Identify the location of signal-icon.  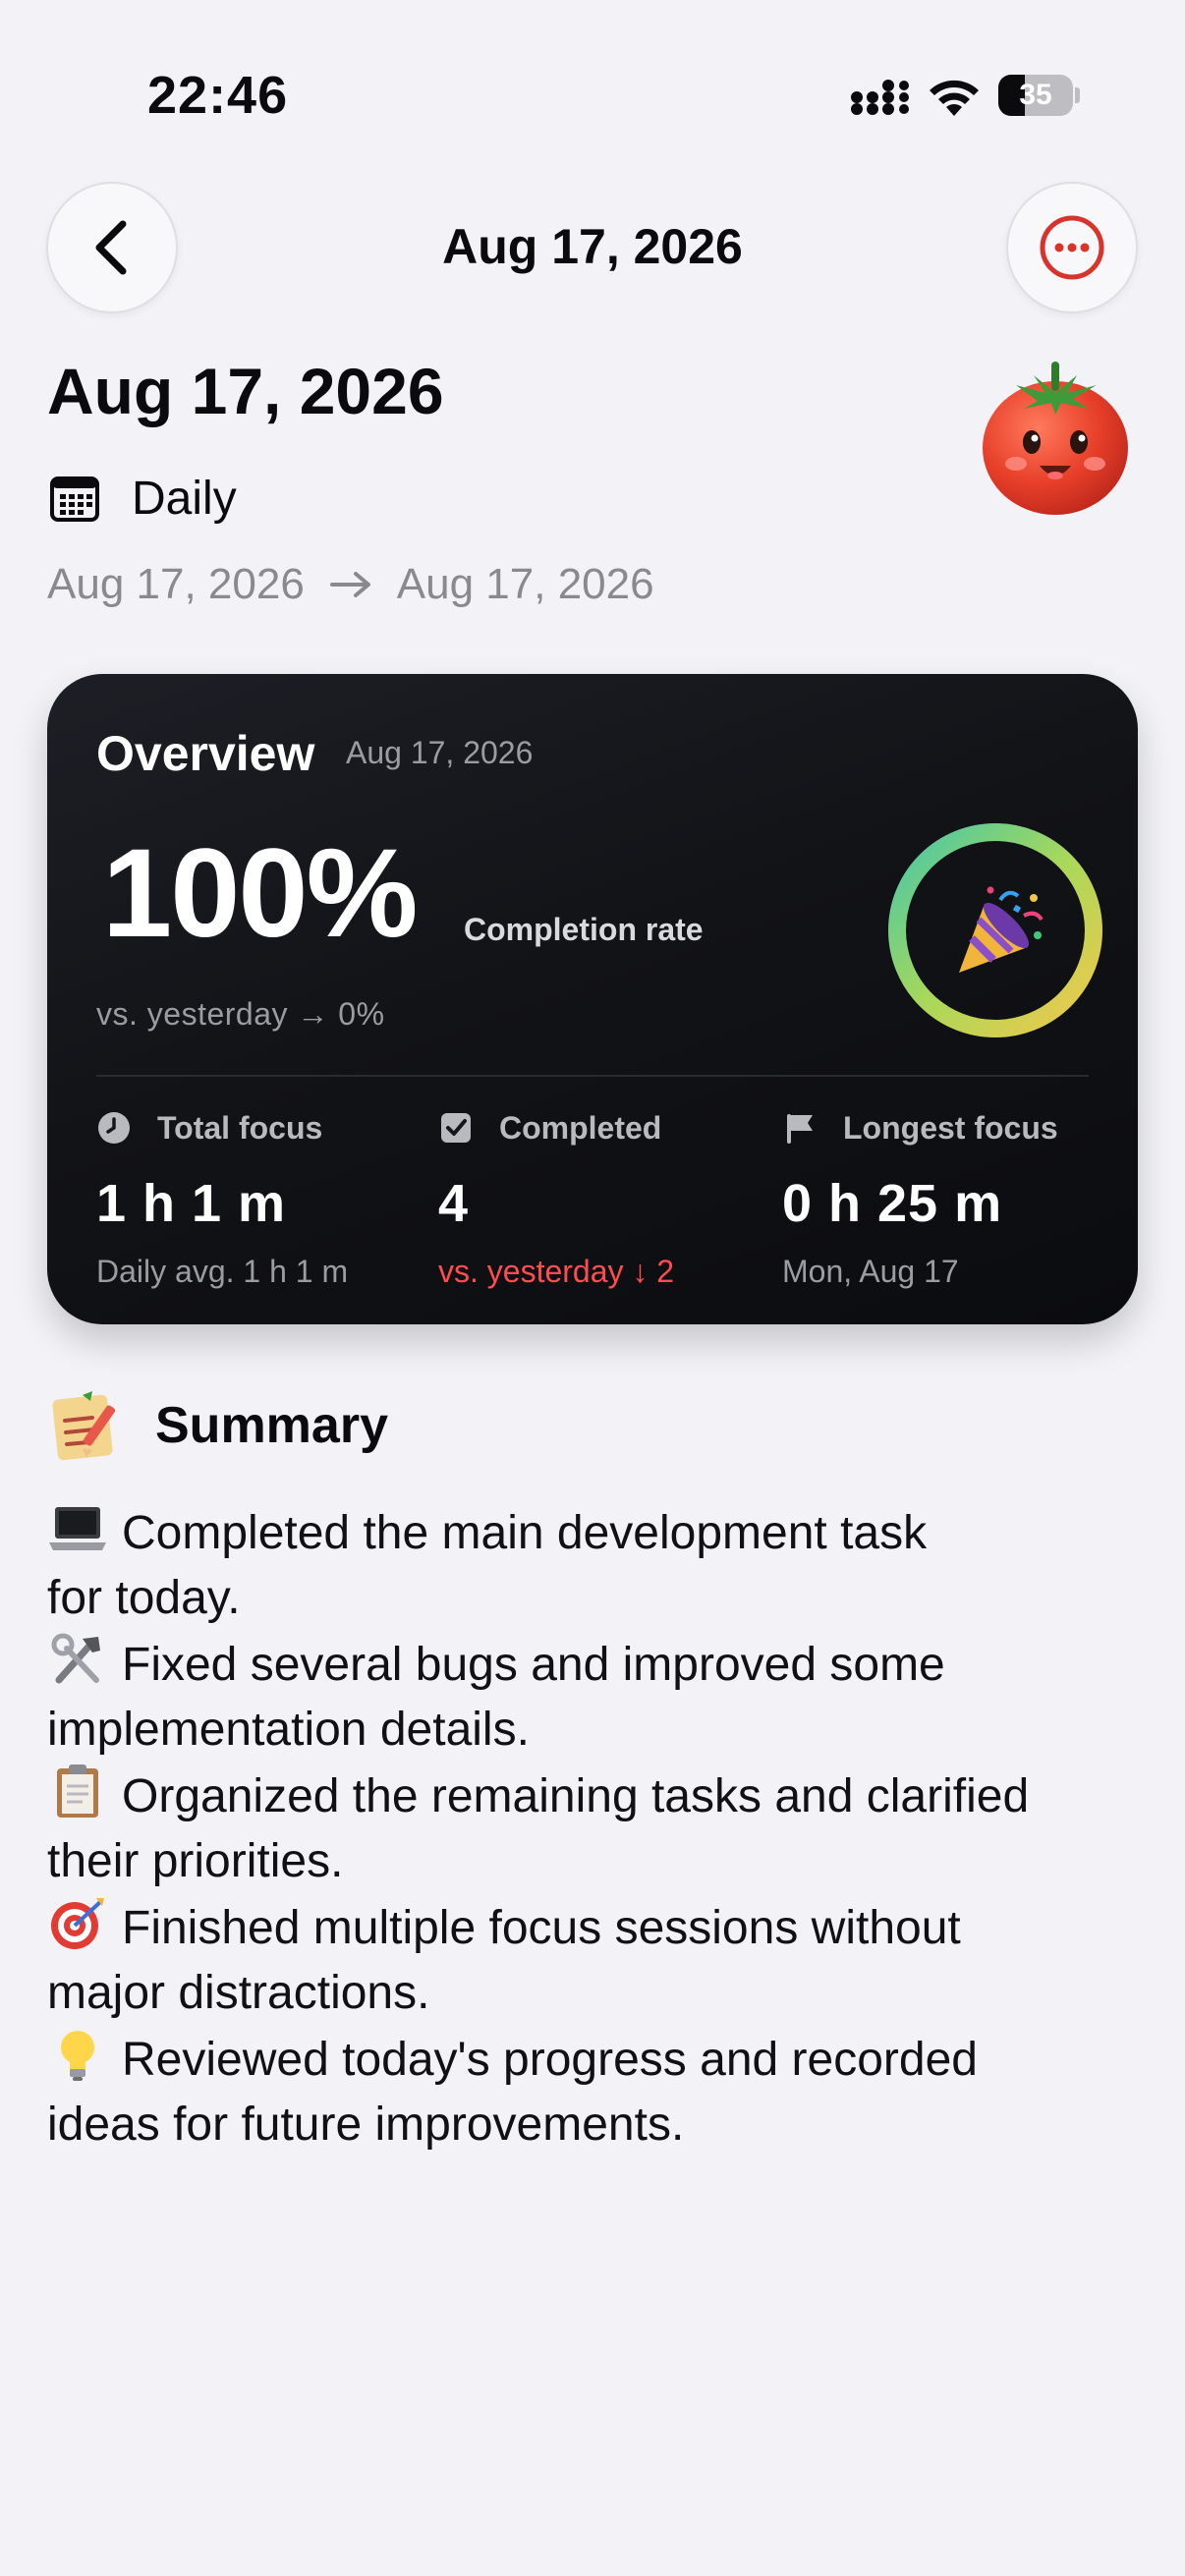
(880, 97).